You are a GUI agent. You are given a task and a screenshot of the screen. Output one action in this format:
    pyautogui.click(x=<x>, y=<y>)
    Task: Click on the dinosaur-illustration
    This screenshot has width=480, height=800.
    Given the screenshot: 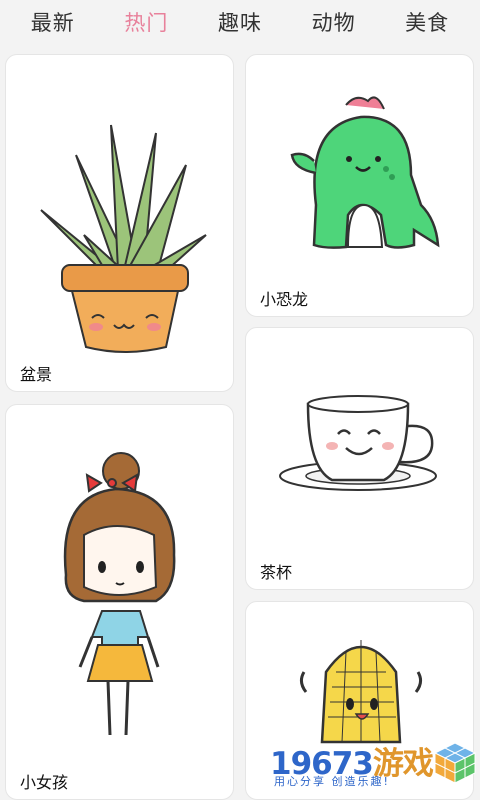 What is the action you would take?
    pyautogui.click(x=365, y=172)
    